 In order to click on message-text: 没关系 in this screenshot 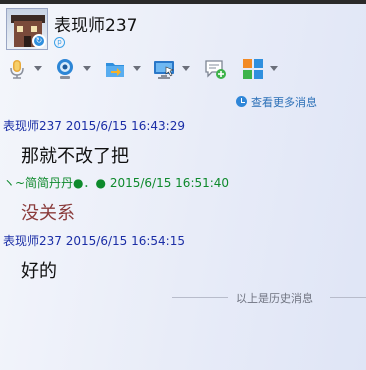, I will do `click(48, 213)`.